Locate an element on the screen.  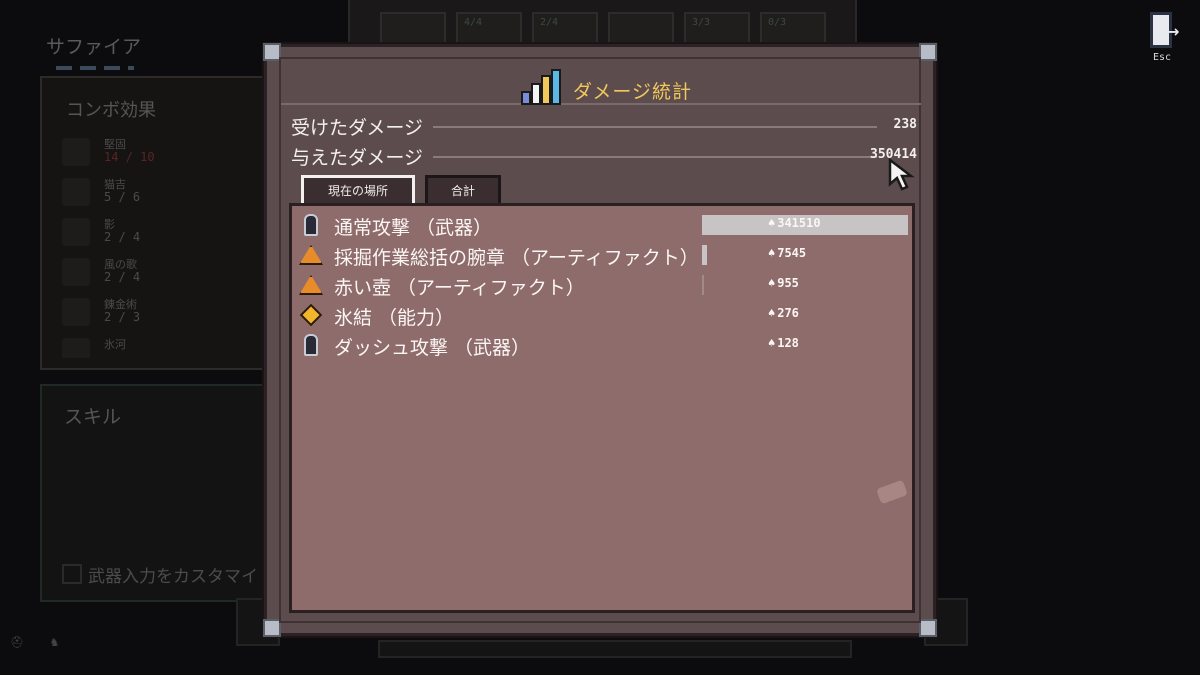
esc-label: Esc is located at coordinates (1162, 57).